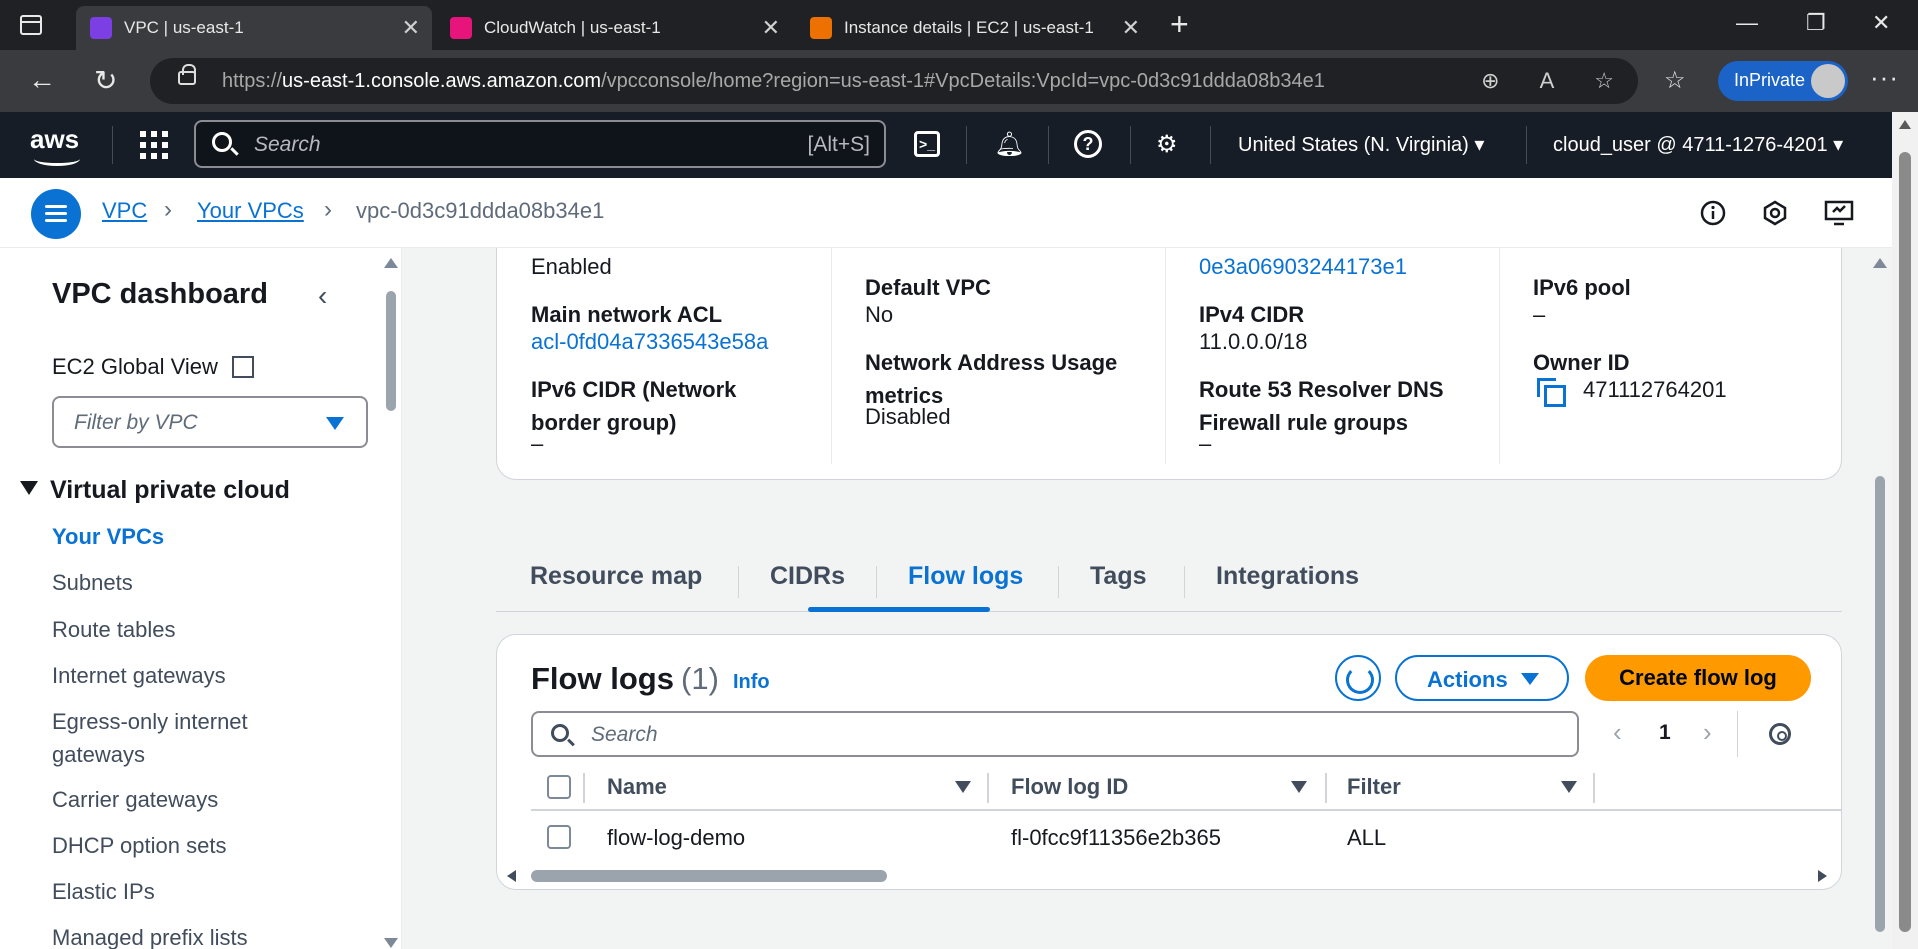  I want to click on sidebar-item-route-tables: Route tables, so click(114, 629).